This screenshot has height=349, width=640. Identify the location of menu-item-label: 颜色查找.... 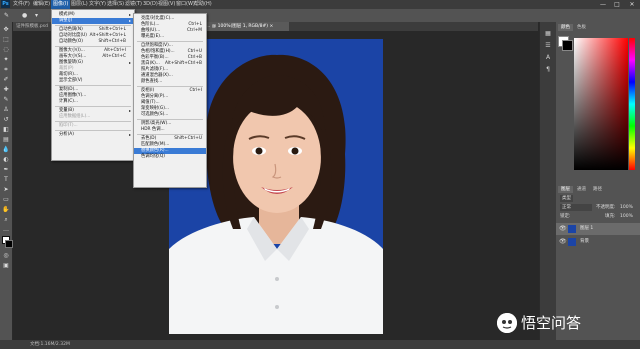
(152, 81).